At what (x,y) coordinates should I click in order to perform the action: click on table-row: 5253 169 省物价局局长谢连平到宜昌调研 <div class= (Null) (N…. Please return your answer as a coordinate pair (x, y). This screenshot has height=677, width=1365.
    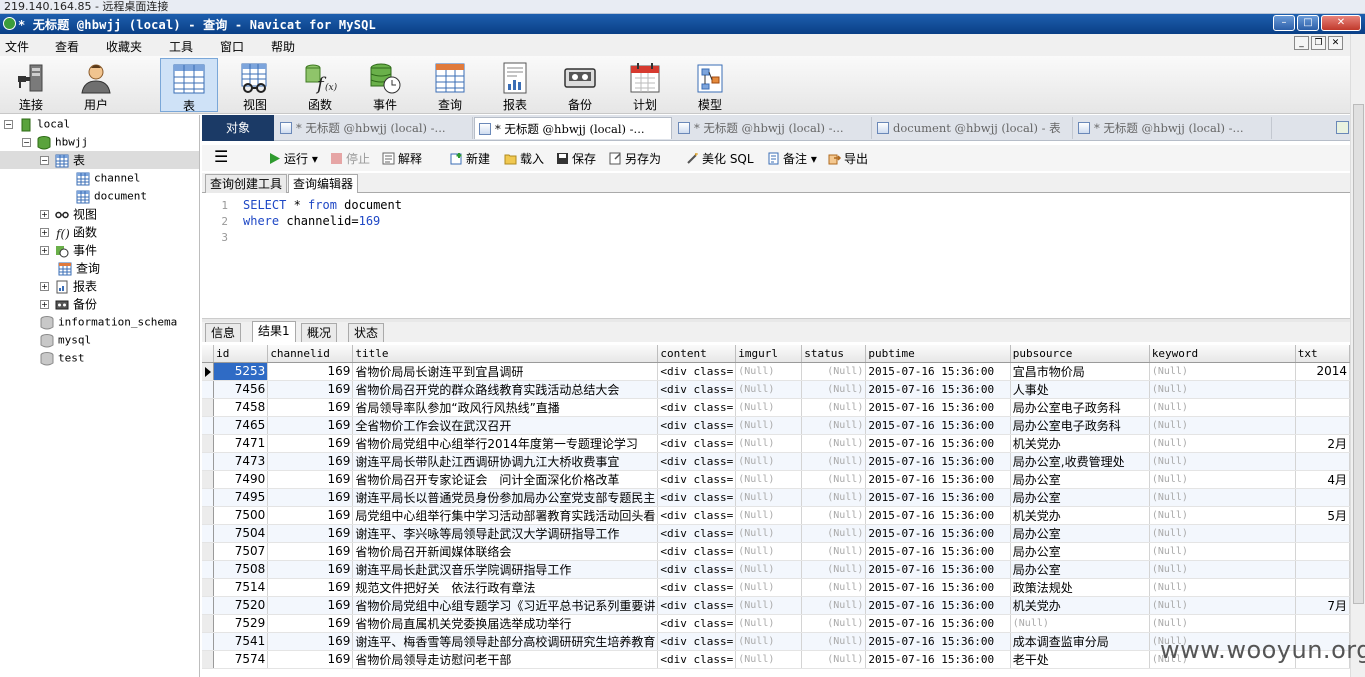
    Looking at the image, I should click on (776, 371).